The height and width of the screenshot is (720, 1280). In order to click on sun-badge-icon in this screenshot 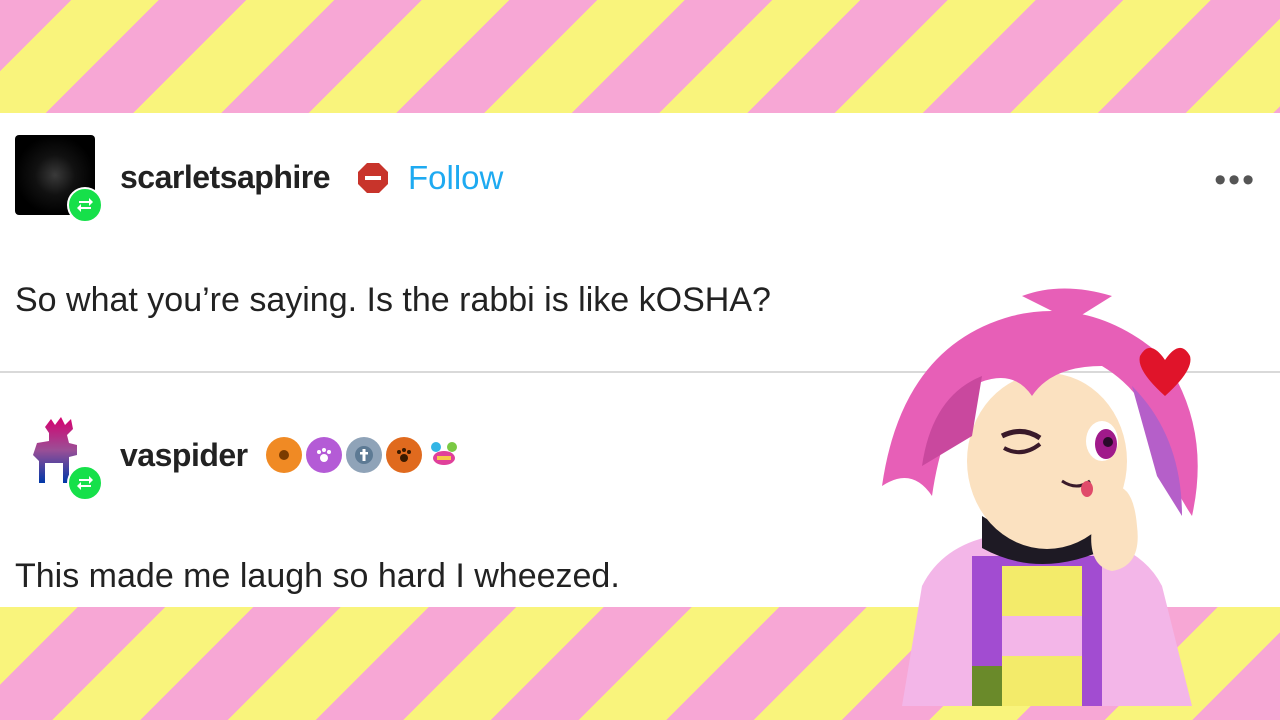, I will do `click(284, 455)`.